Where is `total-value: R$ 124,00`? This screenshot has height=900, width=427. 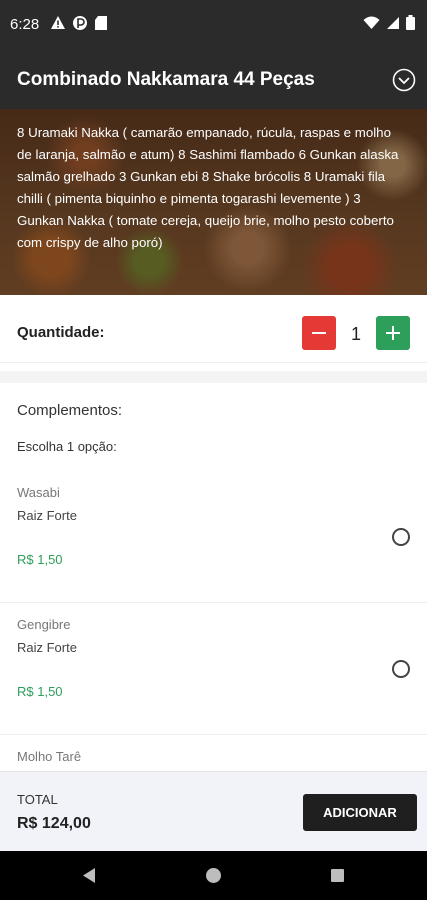 total-value: R$ 124,00 is located at coordinates (54, 823).